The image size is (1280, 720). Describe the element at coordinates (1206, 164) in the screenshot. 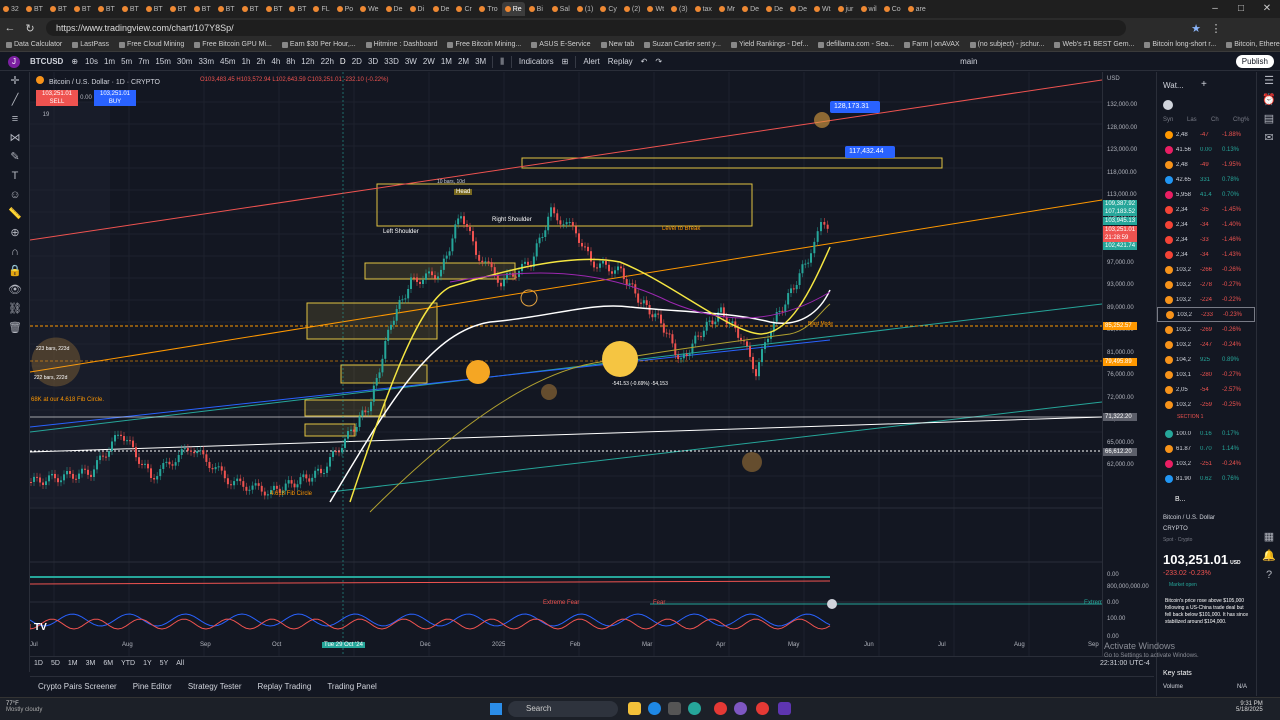

I see `watchlist-row: 2,48 -49 -1.95%` at that location.